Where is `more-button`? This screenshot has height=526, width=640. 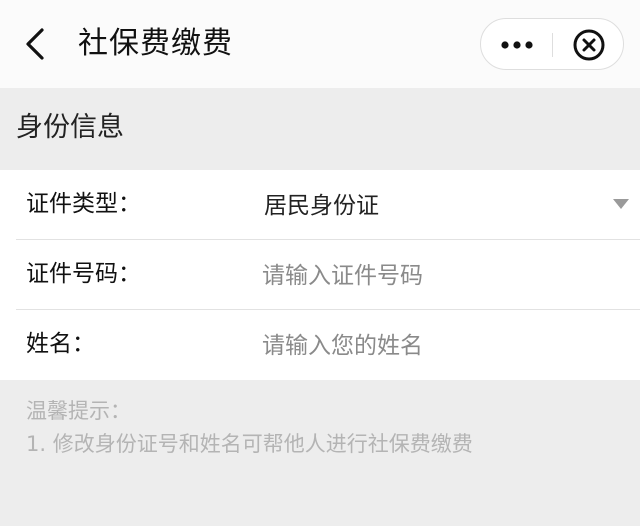
more-button is located at coordinates (517, 45).